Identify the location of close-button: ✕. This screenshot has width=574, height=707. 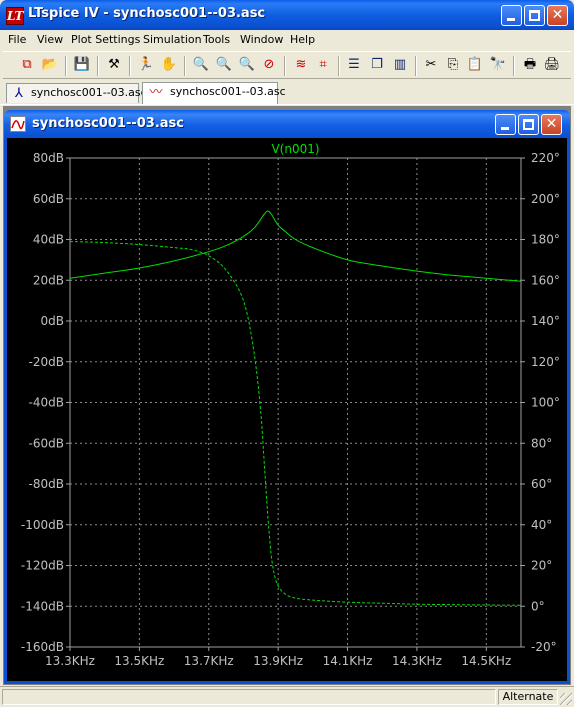
(557, 15).